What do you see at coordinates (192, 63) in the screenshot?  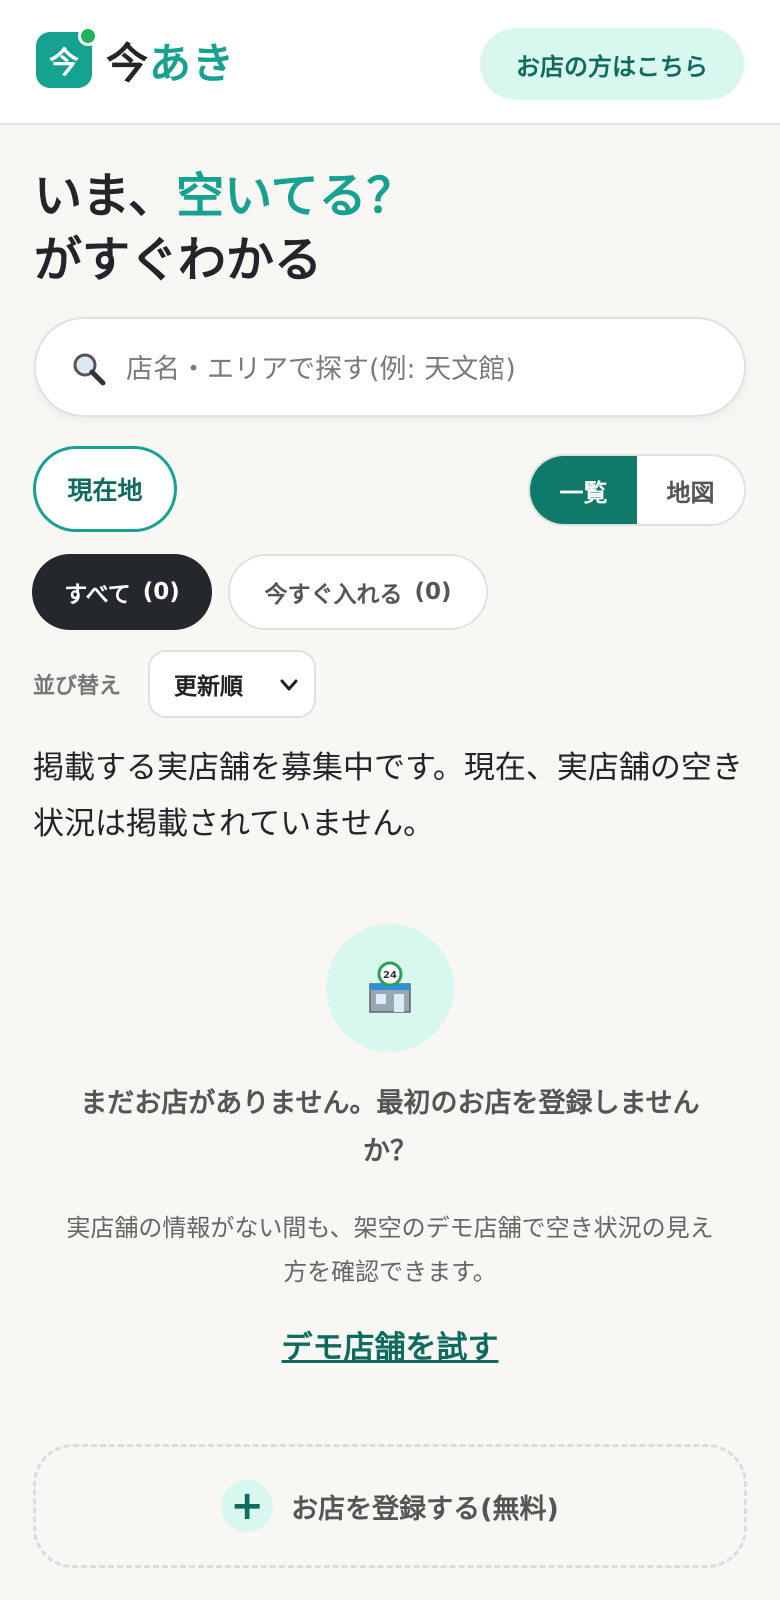 I see `logo-text-part-2: あき` at bounding box center [192, 63].